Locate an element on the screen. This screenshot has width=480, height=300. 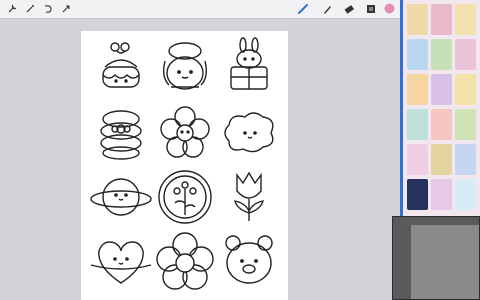
magic-wand-icon is located at coordinates (30, 8).